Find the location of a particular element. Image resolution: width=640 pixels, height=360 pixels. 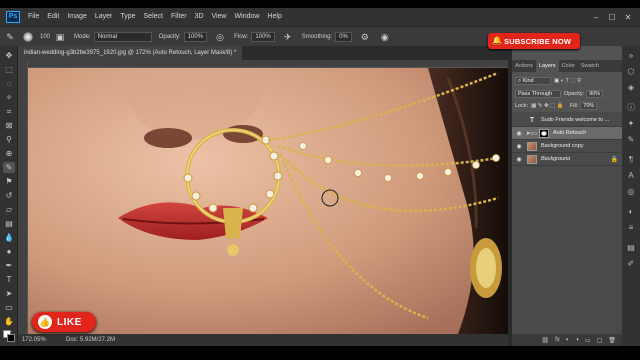

tab-actions: Actions is located at coordinates (524, 66).